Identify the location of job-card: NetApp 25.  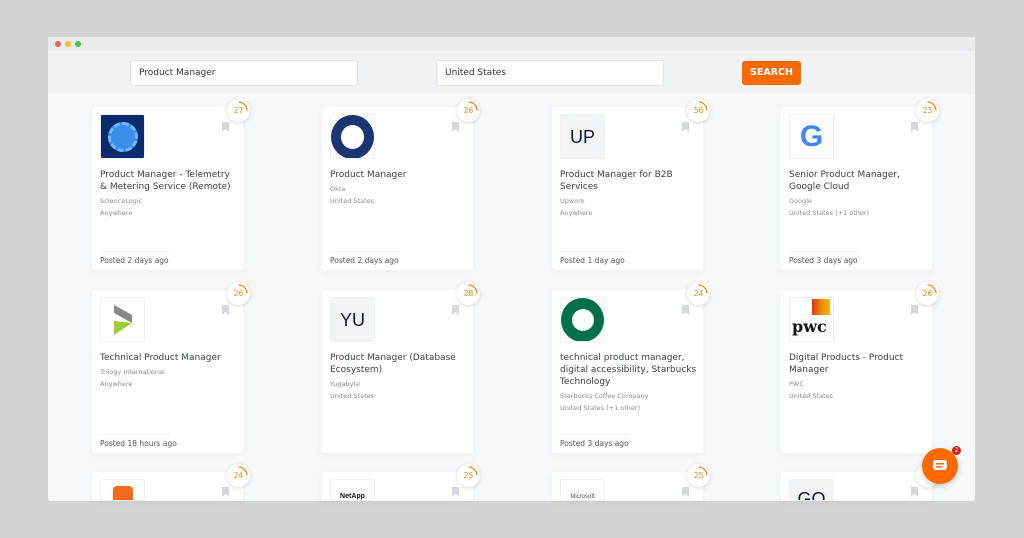
(401, 482).